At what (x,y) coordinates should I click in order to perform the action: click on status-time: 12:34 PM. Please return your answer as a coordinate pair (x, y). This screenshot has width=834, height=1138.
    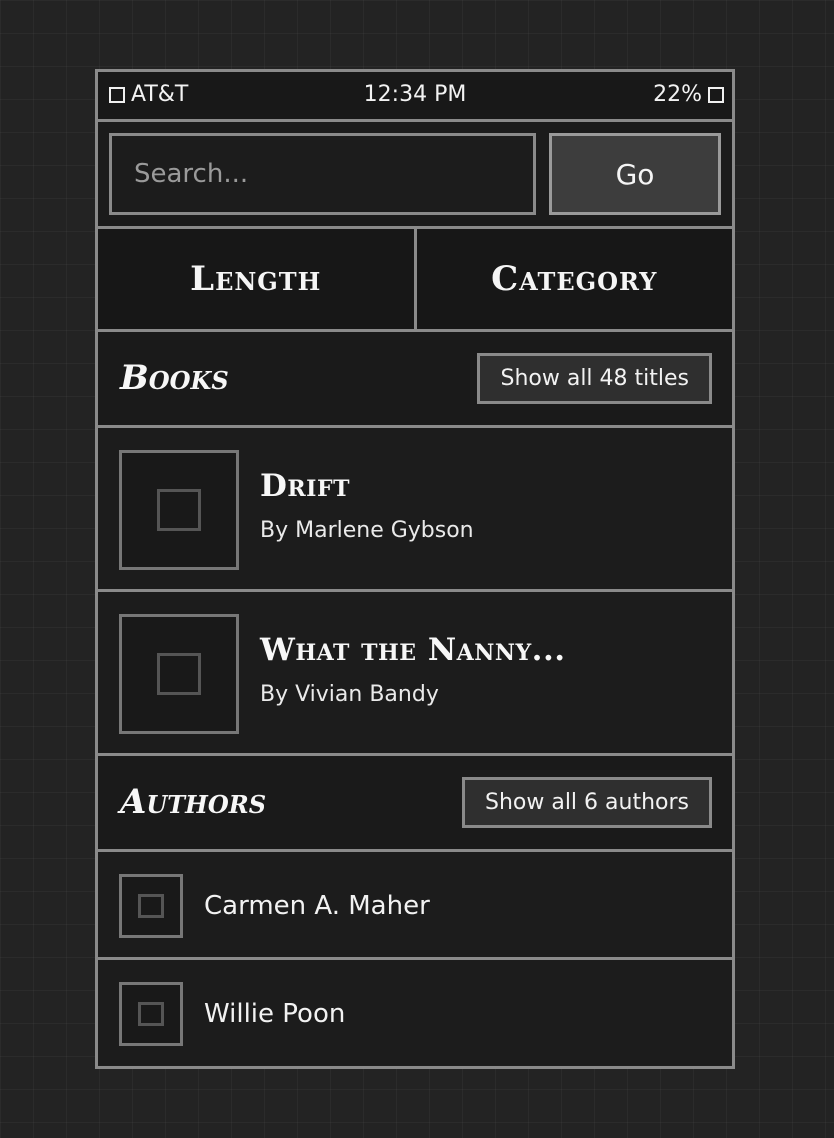
    Looking at the image, I should click on (415, 94).